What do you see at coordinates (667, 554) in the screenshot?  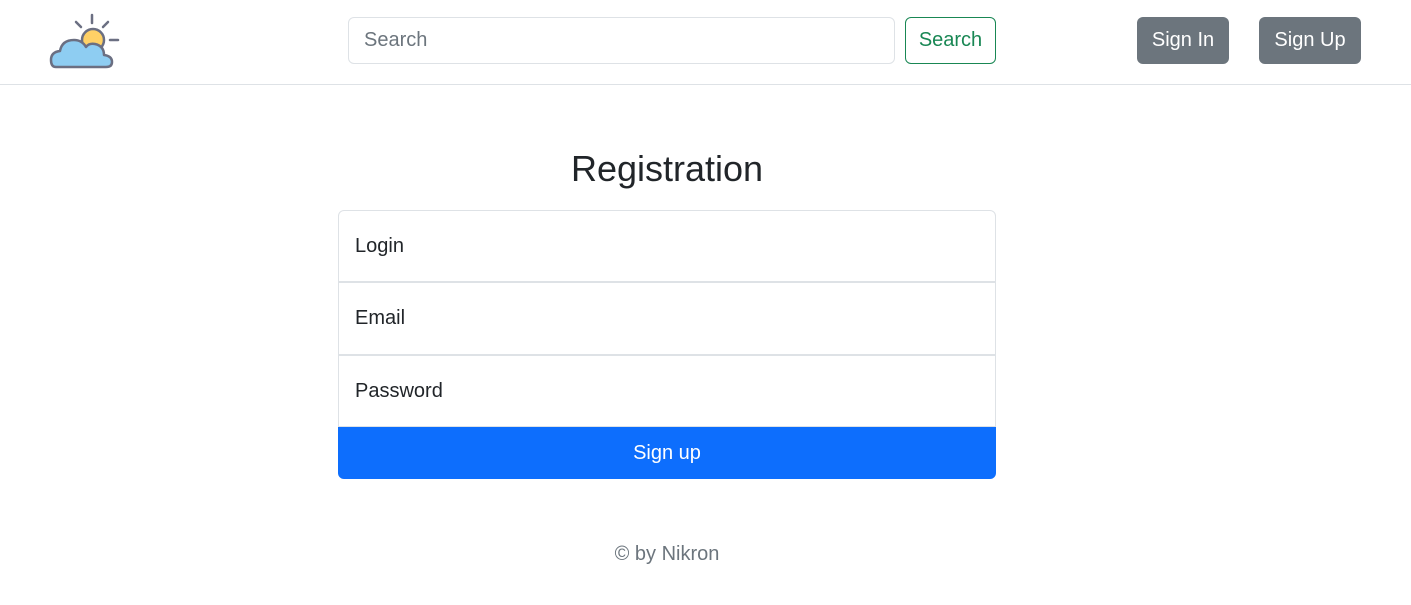 I see `footer-copyright: © by Nikron` at bounding box center [667, 554].